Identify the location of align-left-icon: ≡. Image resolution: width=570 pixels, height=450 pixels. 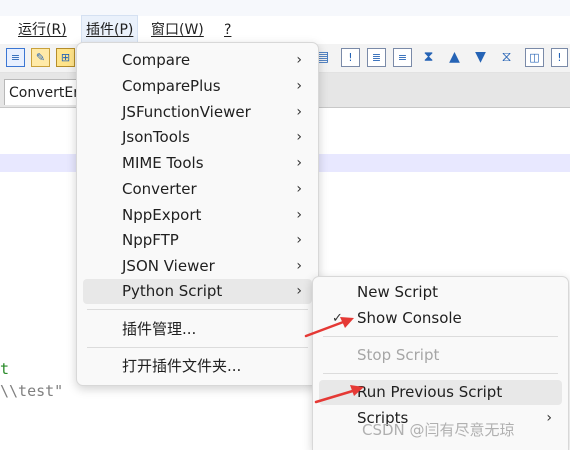
(15, 57).